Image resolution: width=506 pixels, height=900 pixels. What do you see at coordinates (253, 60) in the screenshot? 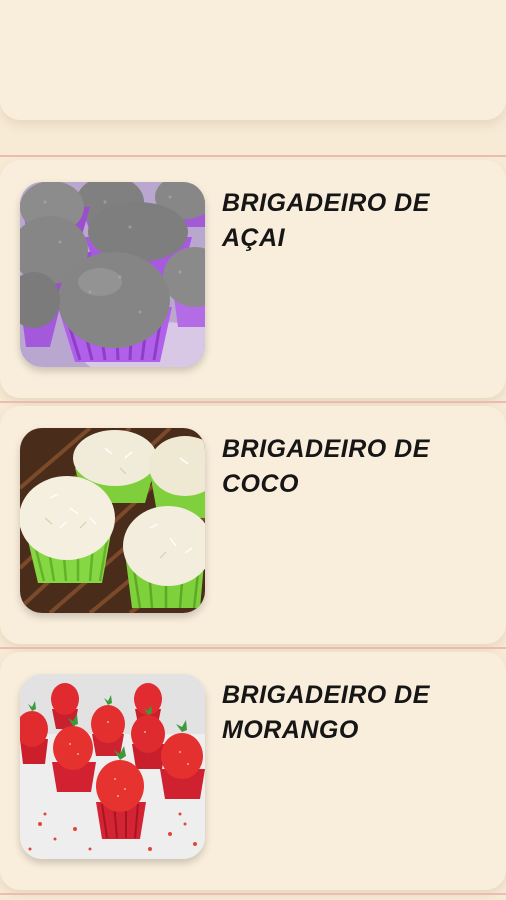
I see `previous-recipe-card` at bounding box center [253, 60].